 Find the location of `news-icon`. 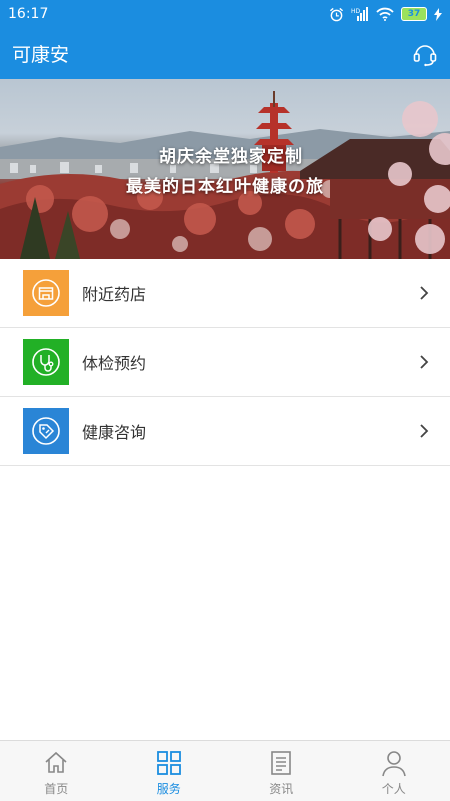

news-icon is located at coordinates (281, 763).